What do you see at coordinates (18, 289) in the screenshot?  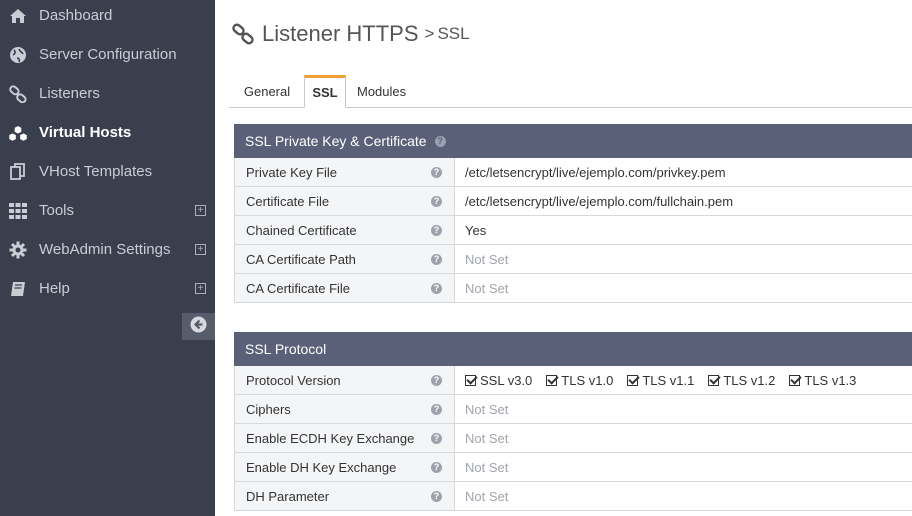 I see `book-icon` at bounding box center [18, 289].